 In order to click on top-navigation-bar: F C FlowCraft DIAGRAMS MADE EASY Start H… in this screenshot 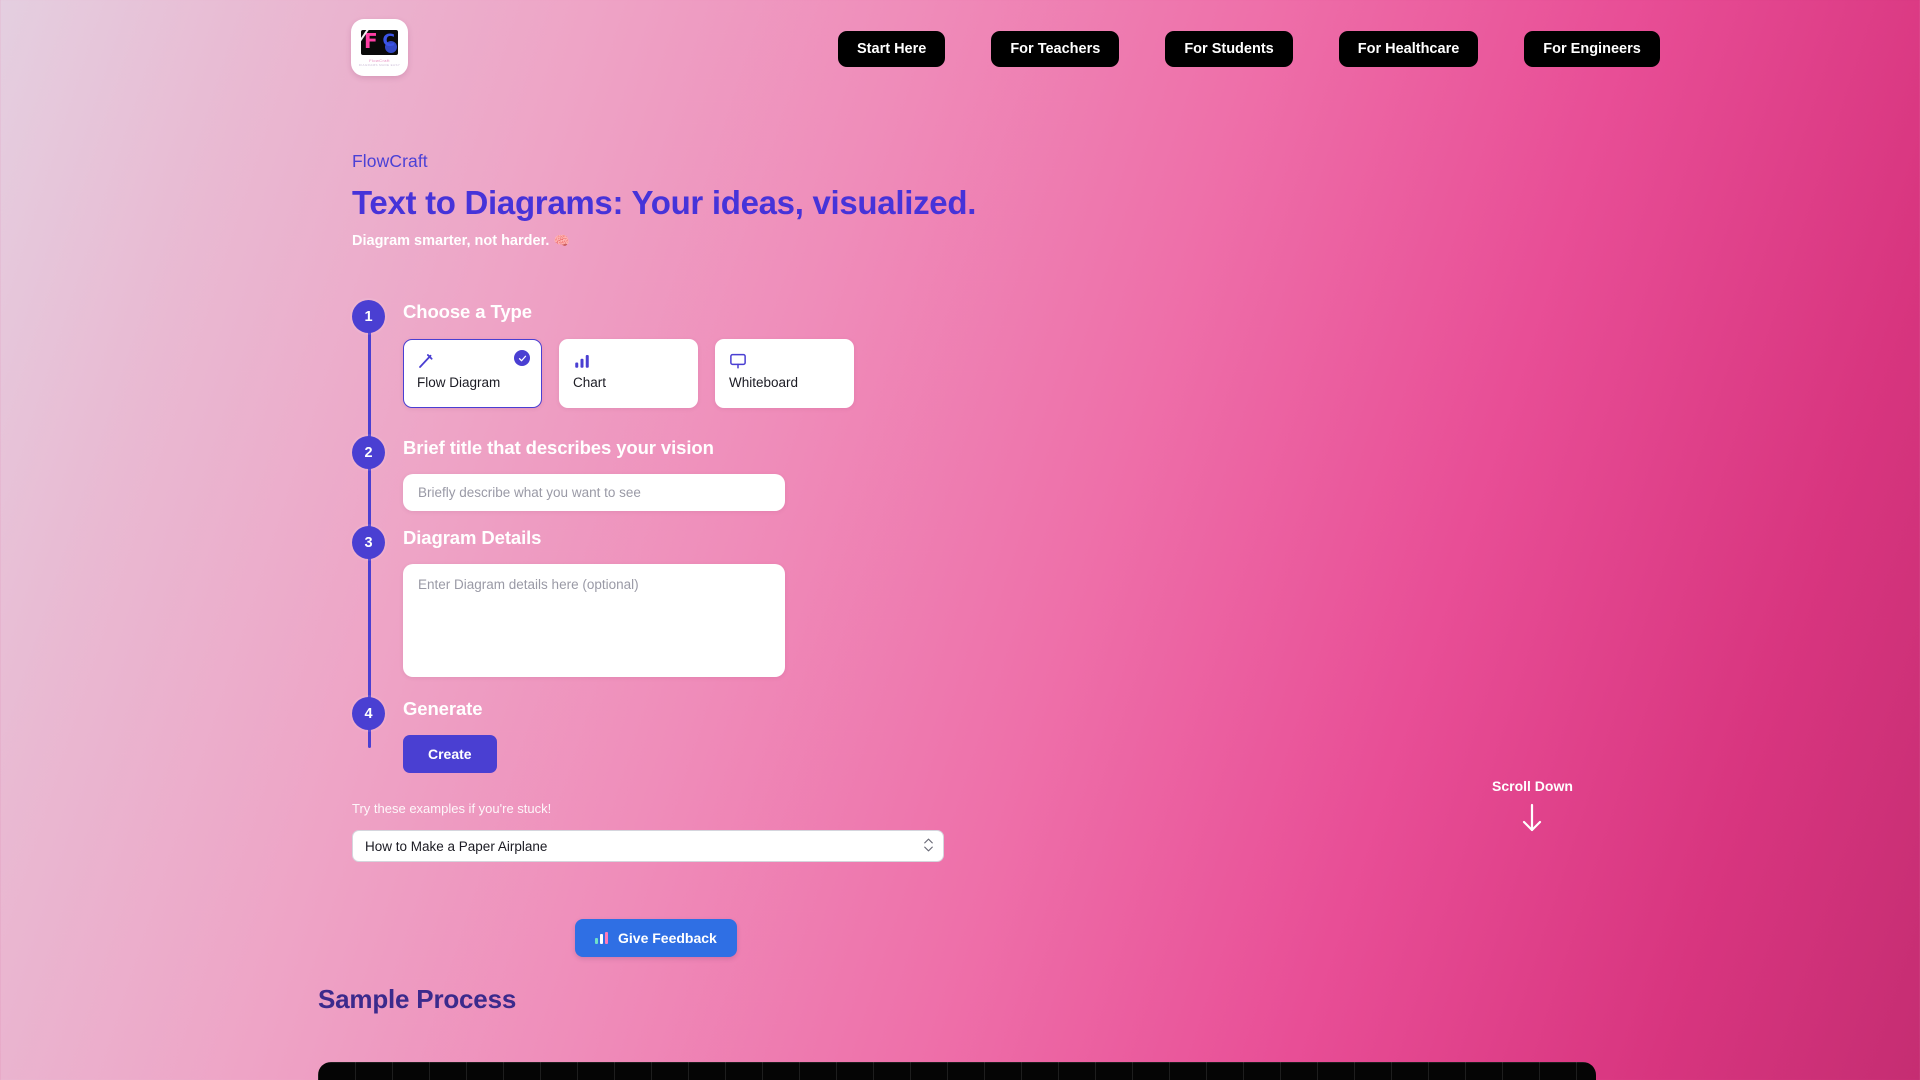, I will do `click(960, 52)`.